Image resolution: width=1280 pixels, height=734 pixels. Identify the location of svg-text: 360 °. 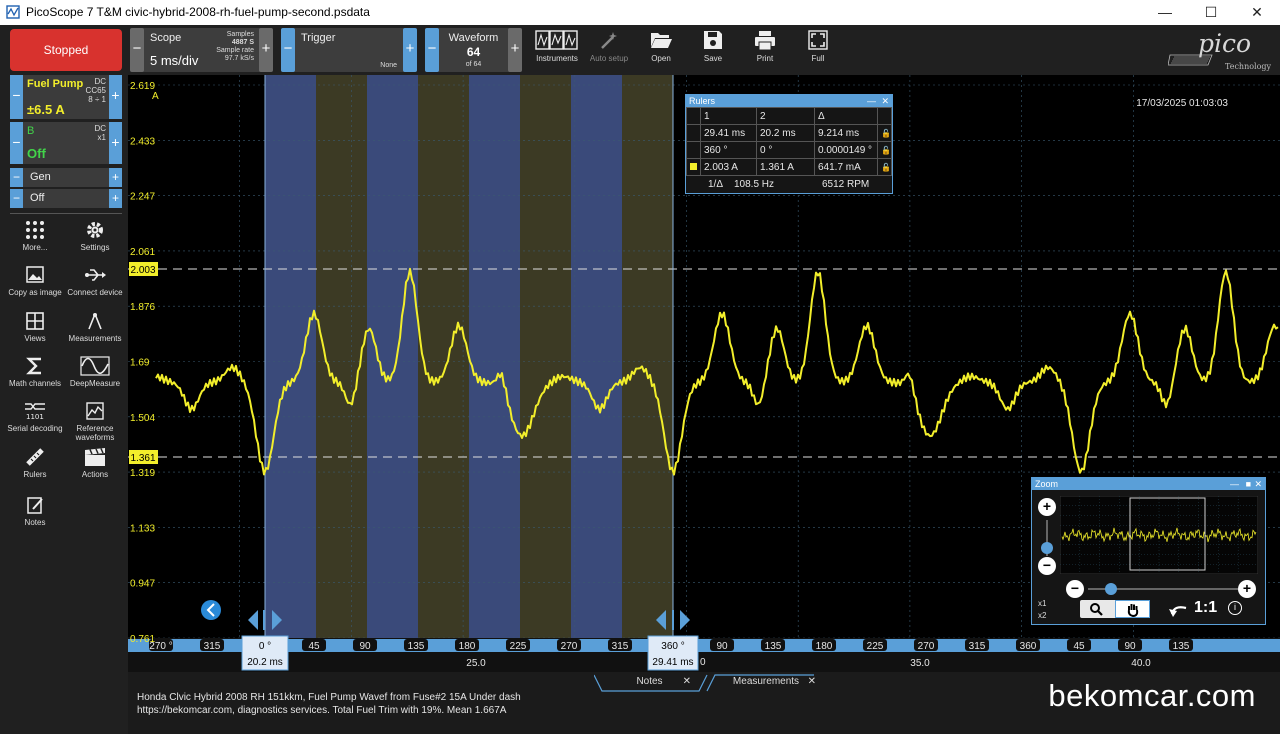
(672, 646).